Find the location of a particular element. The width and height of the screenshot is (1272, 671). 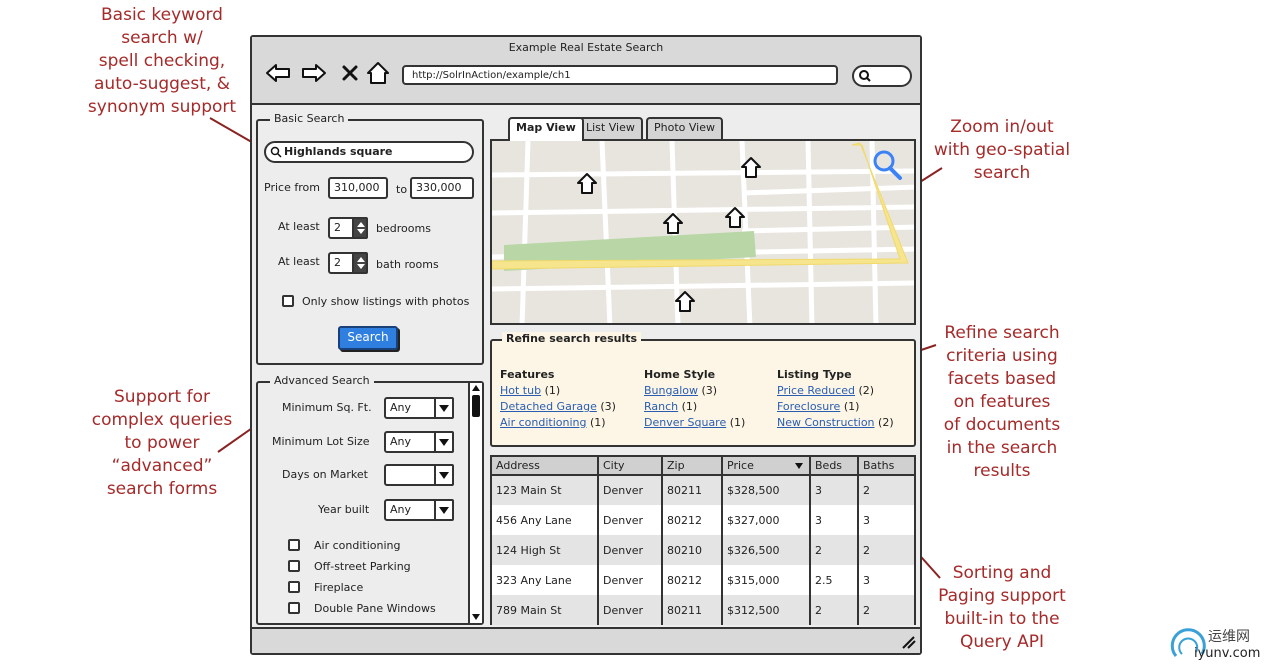

days-on-market-label: Days on Market is located at coordinates (325, 474).